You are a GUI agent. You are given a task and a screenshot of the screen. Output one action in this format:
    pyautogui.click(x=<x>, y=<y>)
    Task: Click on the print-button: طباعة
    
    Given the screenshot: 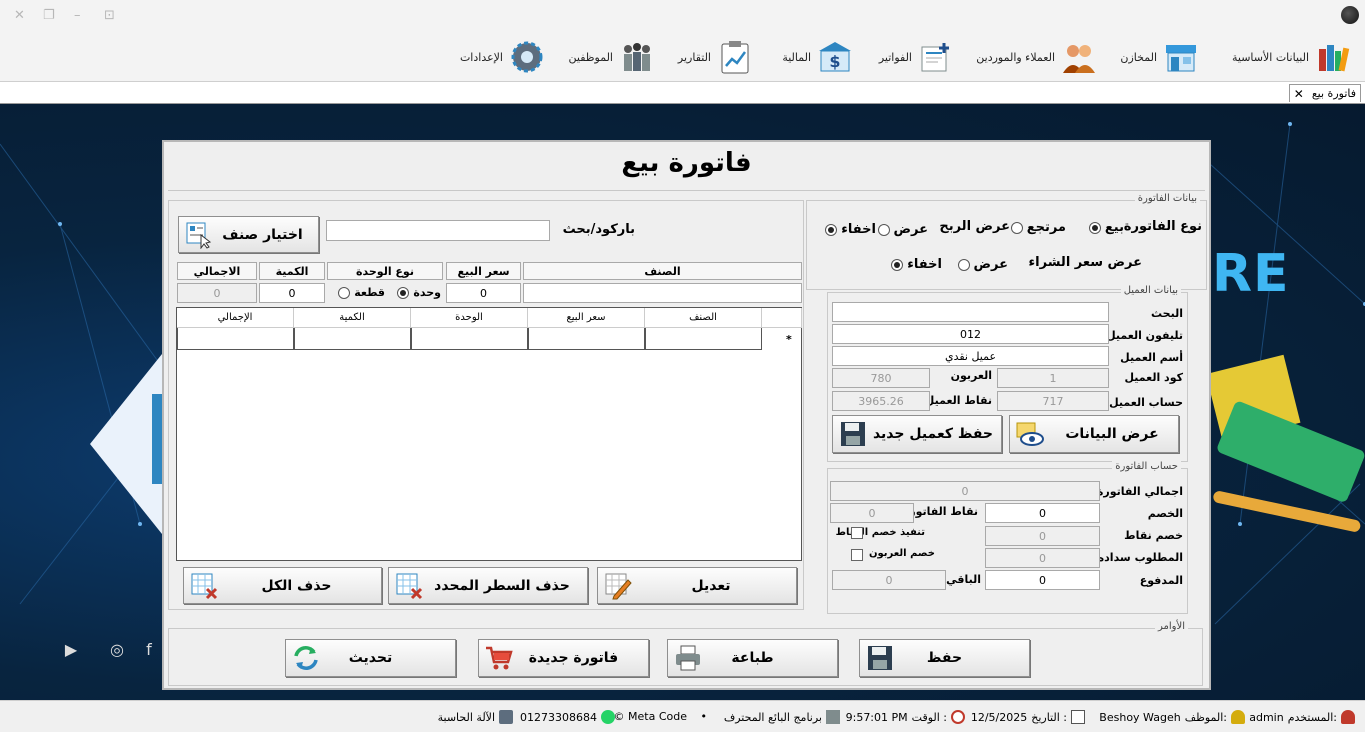 What is the action you would take?
    pyautogui.click(x=752, y=658)
    